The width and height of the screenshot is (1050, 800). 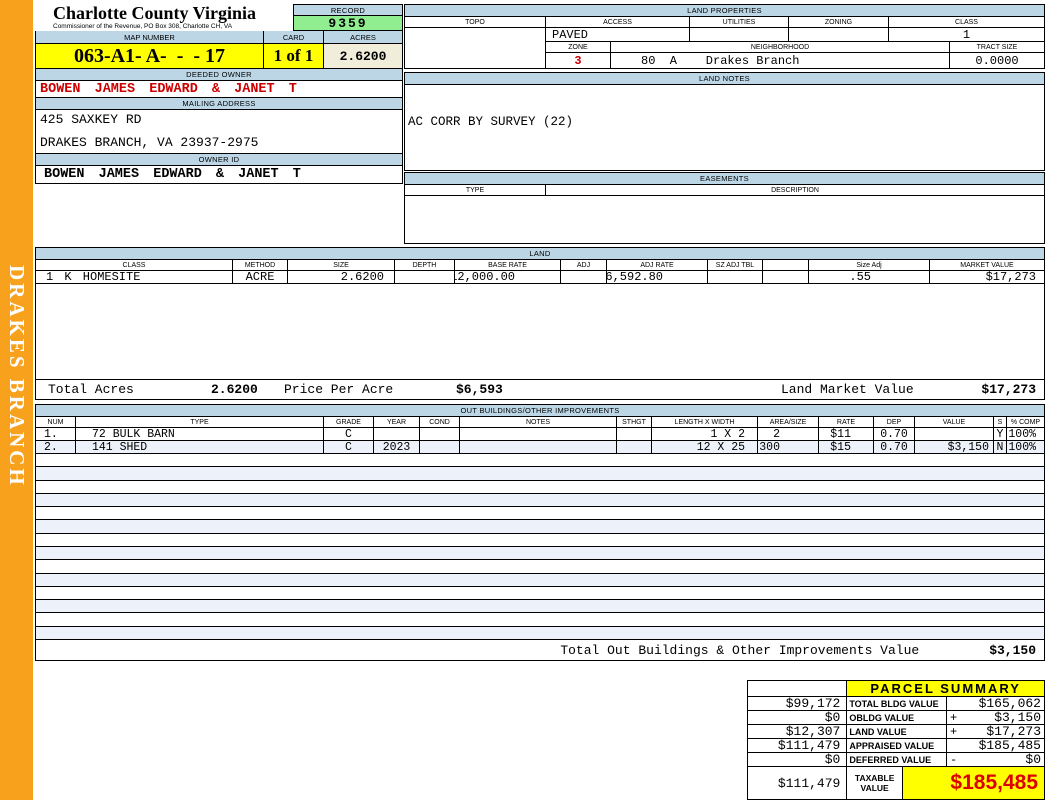 What do you see at coordinates (294, 37) in the screenshot?
I see `card-label: CARD` at bounding box center [294, 37].